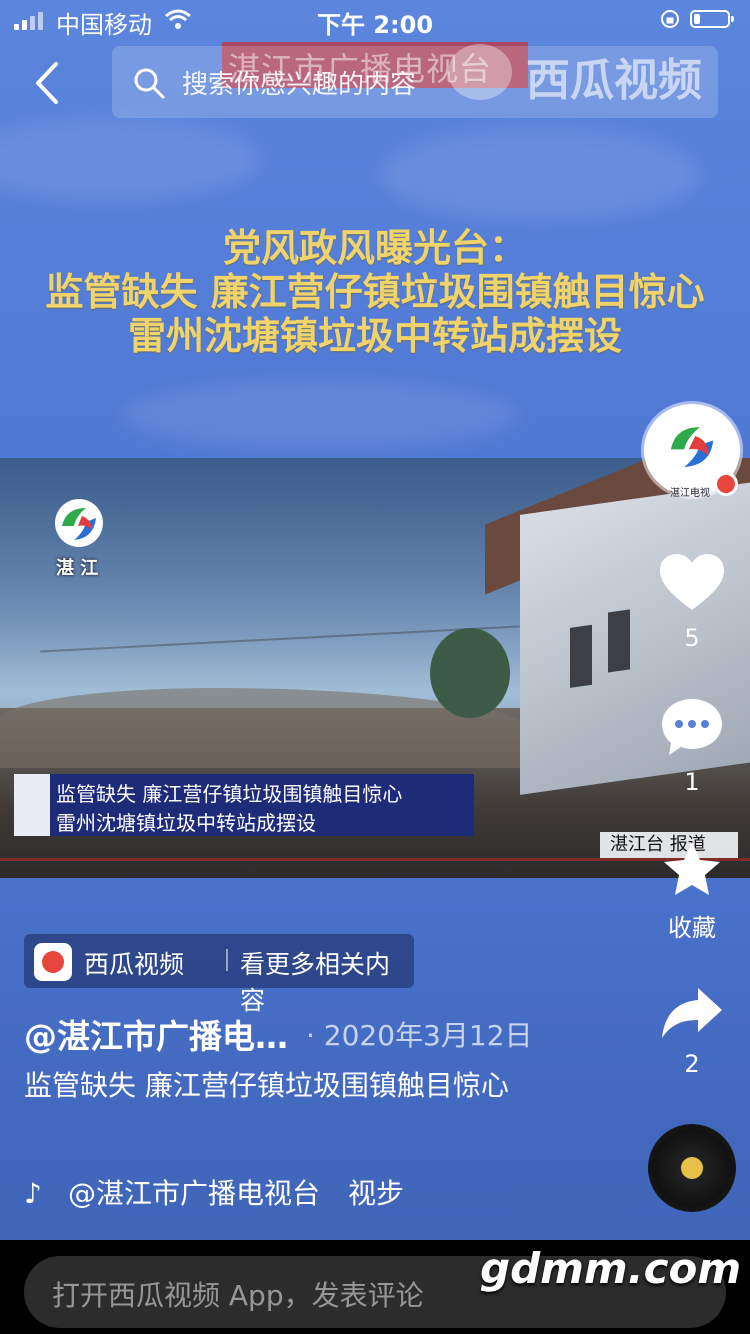 This screenshot has height=1334, width=750. I want to click on music-marquee: ♪ @湛江市广播电视台 视步, so click(224, 1192).